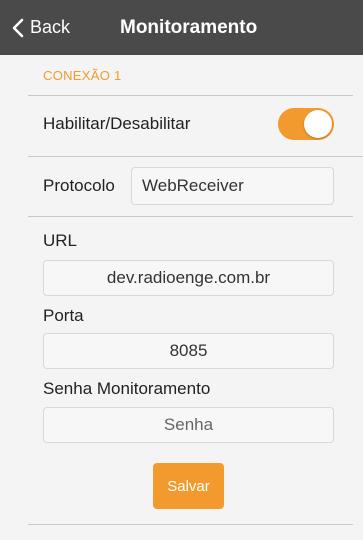 The width and height of the screenshot is (363, 540). Describe the element at coordinates (117, 123) in the screenshot. I see `enable-toggle-label: Habilitar/Desabilitar` at that location.